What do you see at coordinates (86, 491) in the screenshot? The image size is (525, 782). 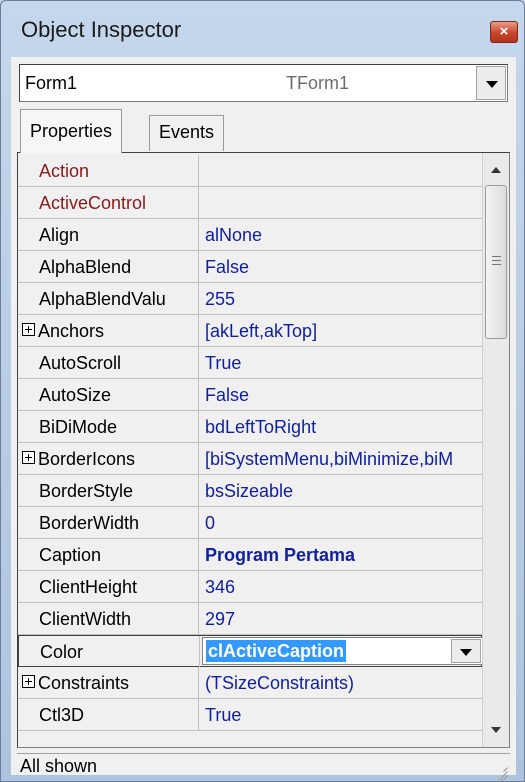 I see `property-name: BorderStyle` at bounding box center [86, 491].